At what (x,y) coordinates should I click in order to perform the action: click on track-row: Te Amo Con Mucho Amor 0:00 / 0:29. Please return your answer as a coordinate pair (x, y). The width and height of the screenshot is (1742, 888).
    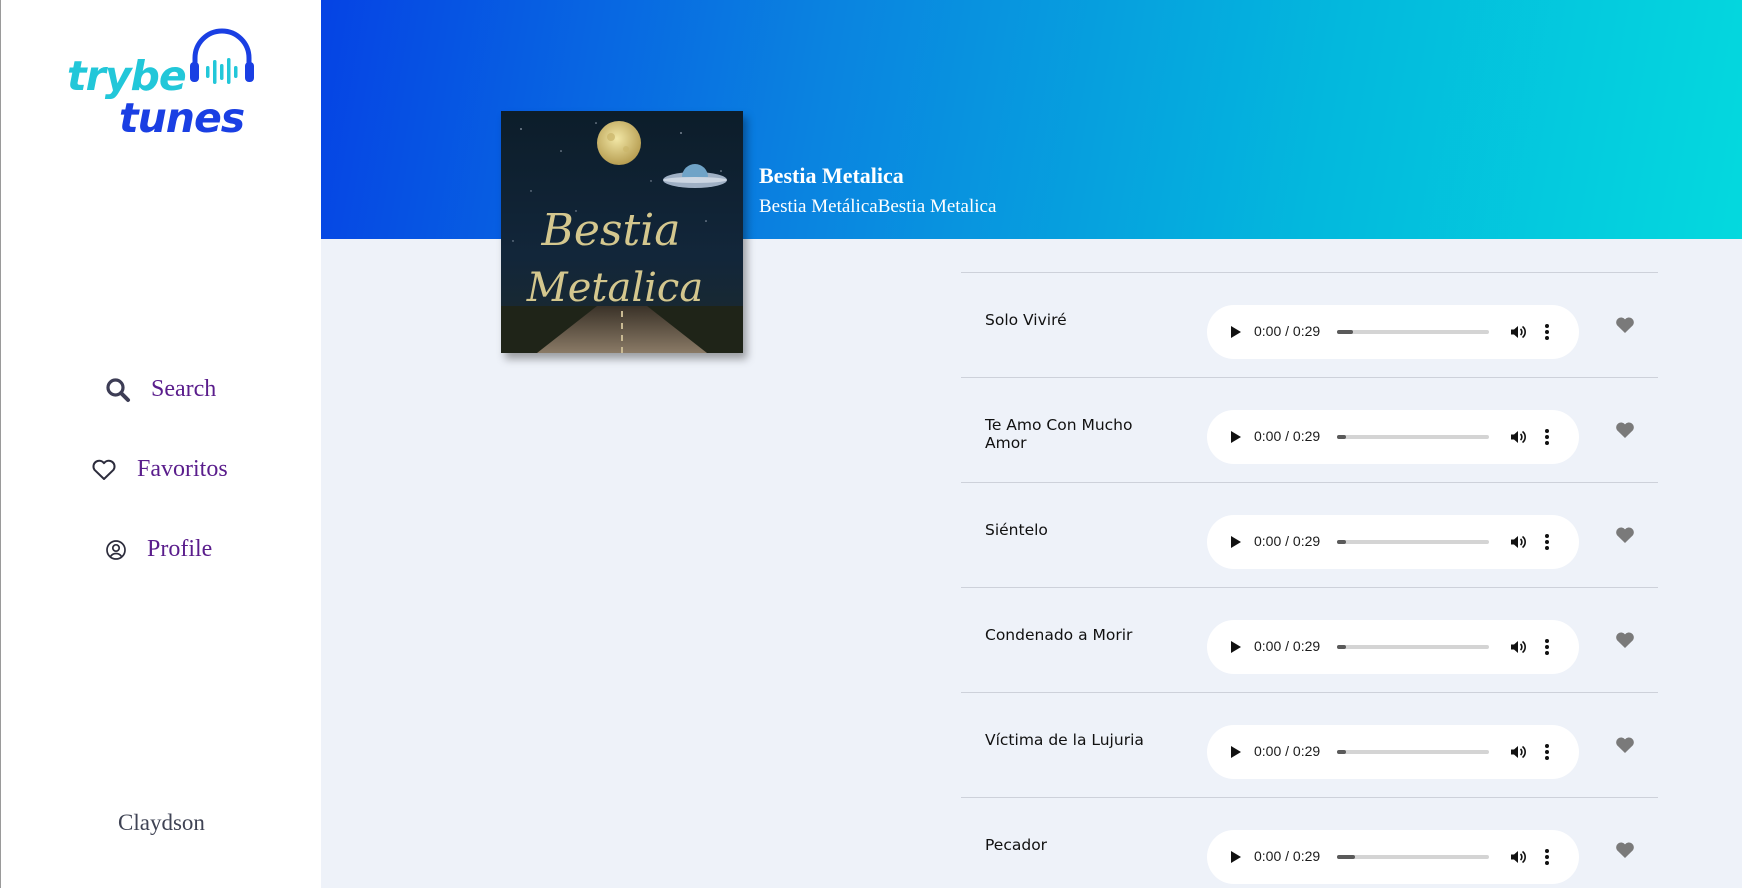
    Looking at the image, I should click on (1309, 429).